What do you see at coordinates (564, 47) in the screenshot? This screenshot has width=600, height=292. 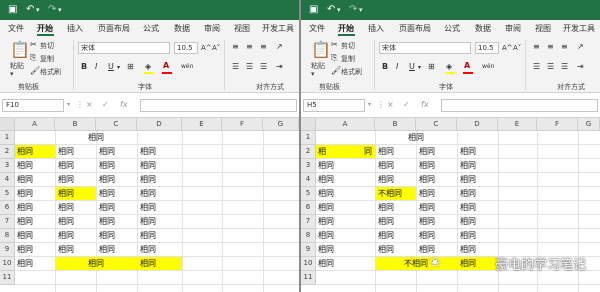 I see `align-bottom-icon: ≡` at bounding box center [564, 47].